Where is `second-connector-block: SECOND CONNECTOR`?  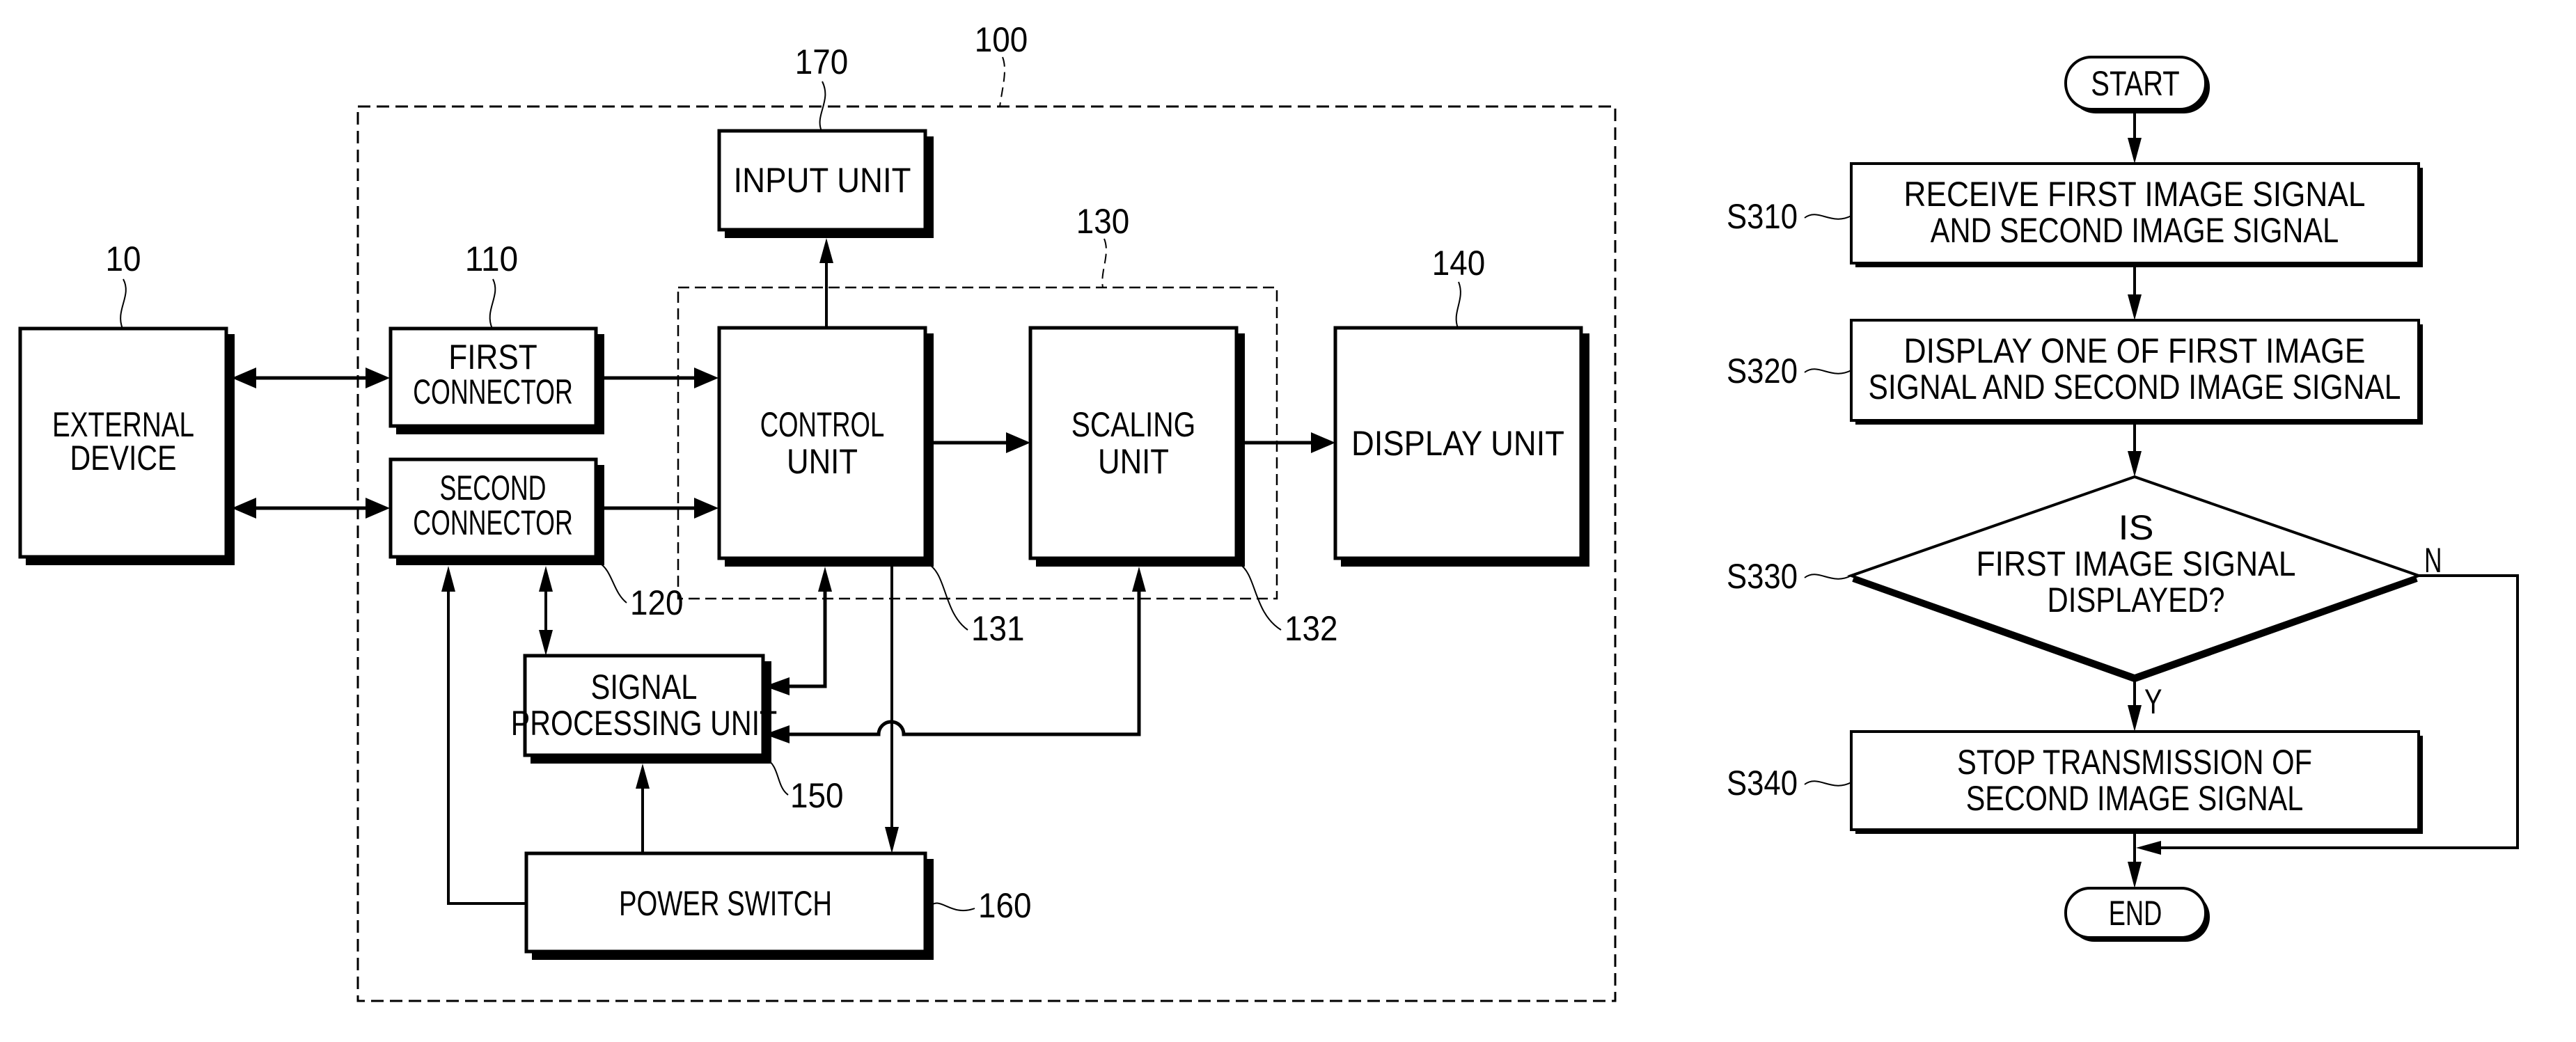 second-connector-block: SECOND CONNECTOR is located at coordinates (496, 511).